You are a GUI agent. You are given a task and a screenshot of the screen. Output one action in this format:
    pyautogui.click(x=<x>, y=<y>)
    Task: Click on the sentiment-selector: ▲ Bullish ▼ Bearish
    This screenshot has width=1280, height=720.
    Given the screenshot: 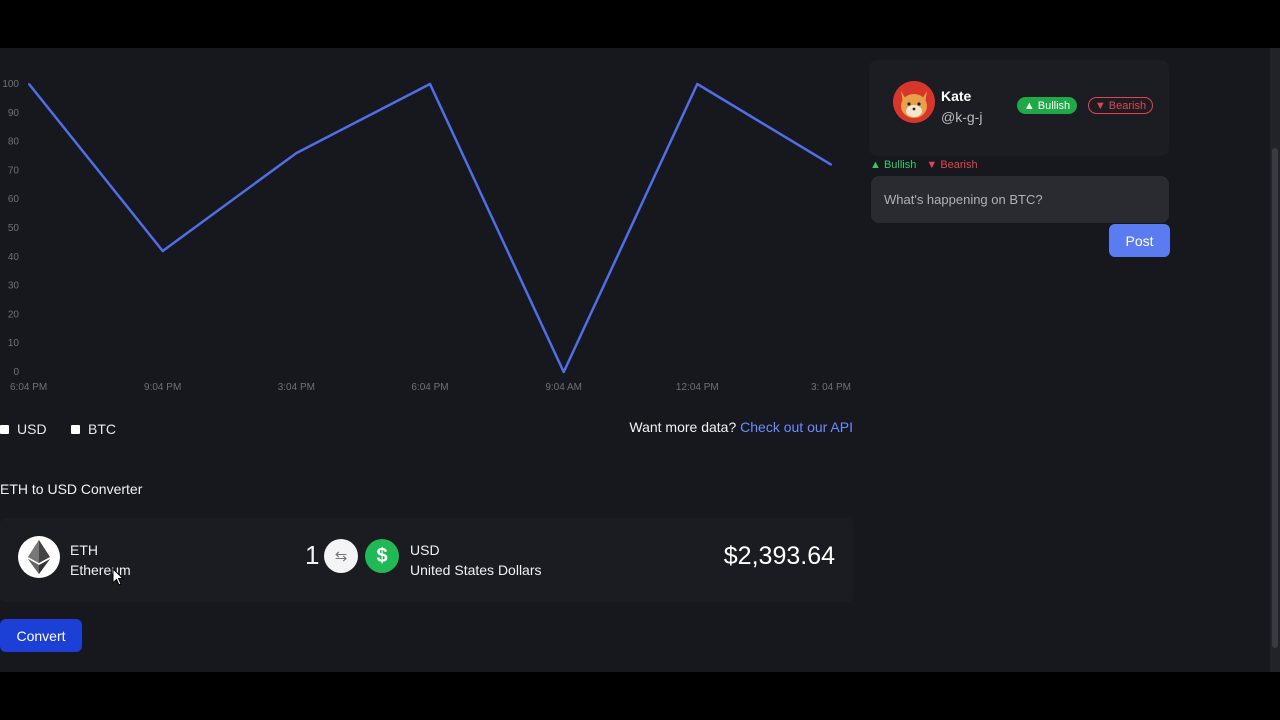 What is the action you would take?
    pyautogui.click(x=924, y=165)
    